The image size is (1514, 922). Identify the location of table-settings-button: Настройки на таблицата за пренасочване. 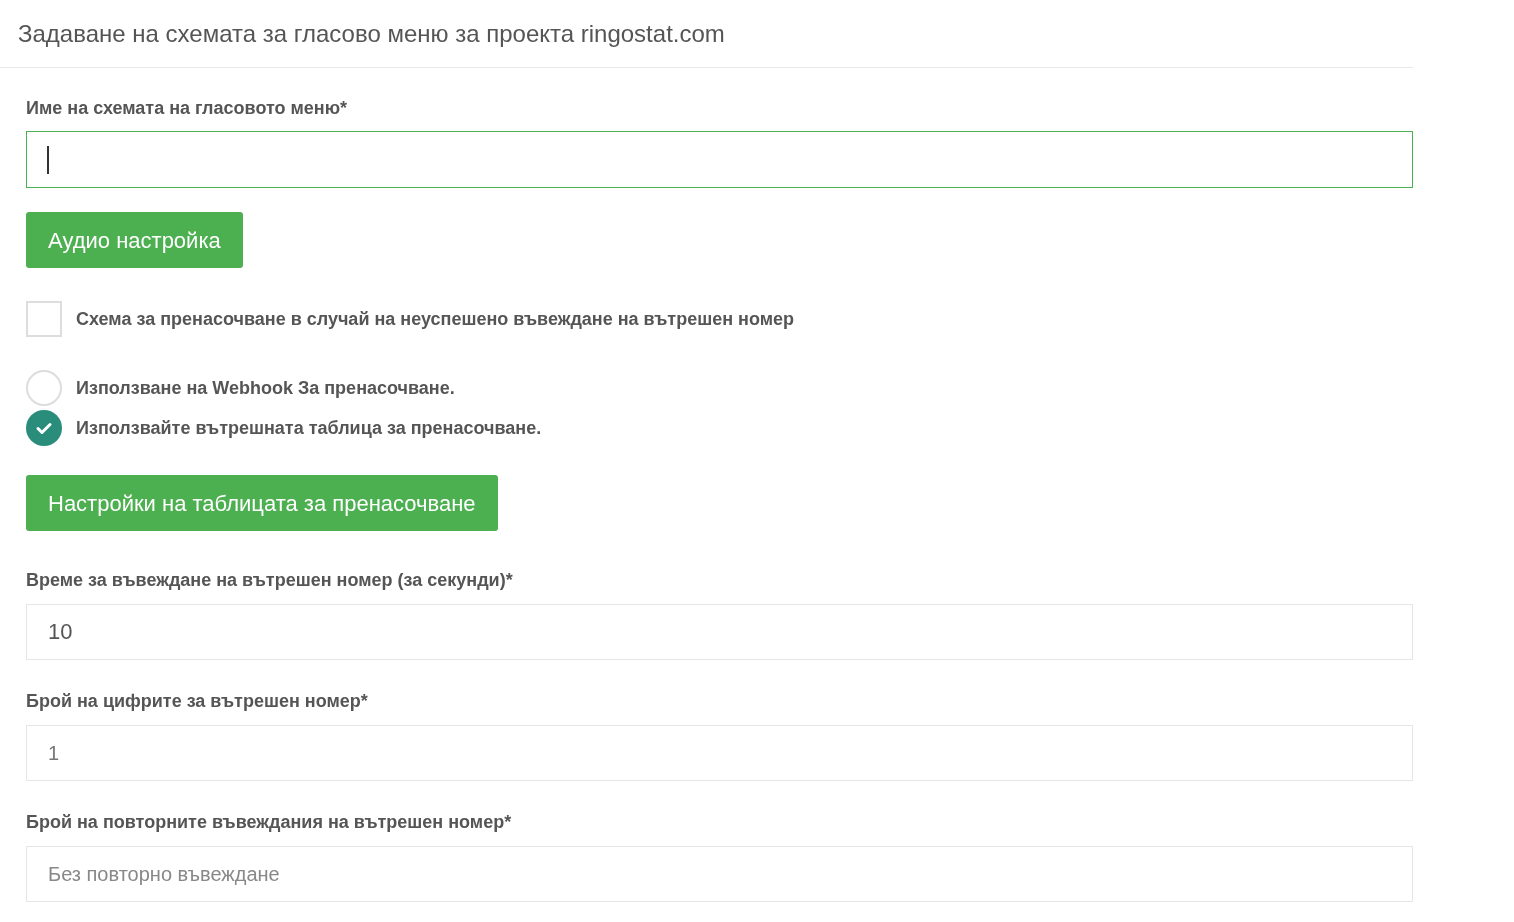
(262, 503).